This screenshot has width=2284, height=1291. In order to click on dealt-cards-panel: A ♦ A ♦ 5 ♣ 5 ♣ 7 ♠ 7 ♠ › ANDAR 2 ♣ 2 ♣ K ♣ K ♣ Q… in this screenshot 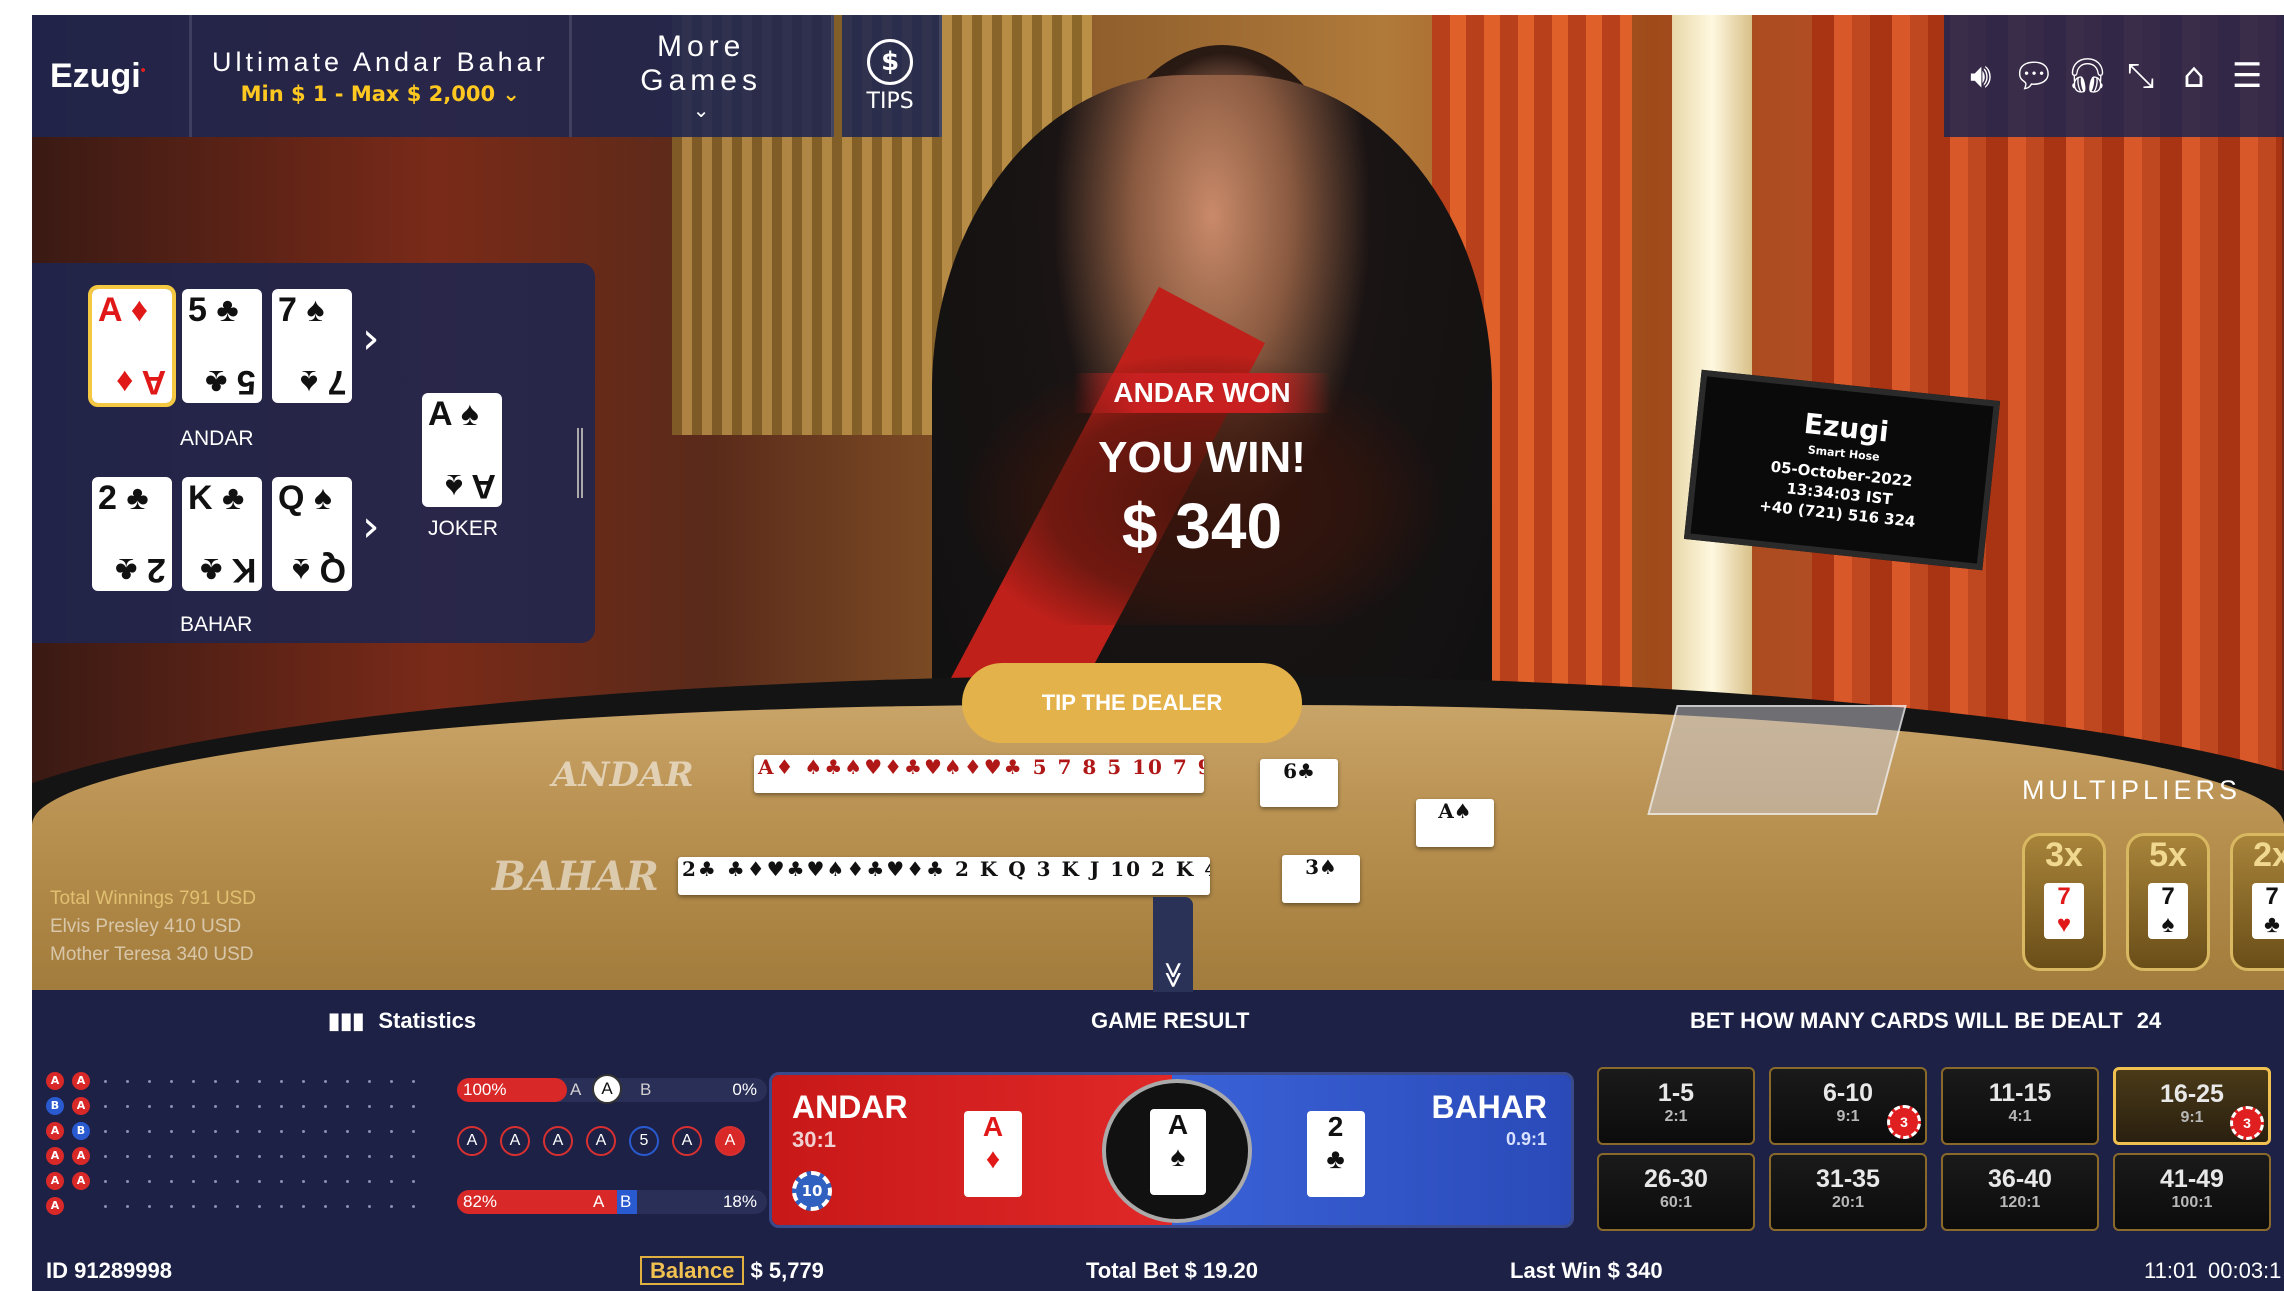, I will do `click(313, 453)`.